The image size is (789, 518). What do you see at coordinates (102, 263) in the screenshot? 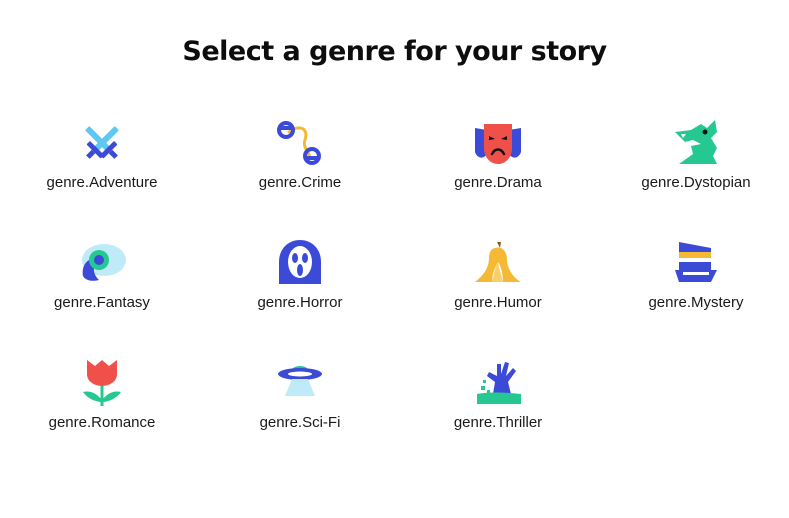
I see `eye-orb-icon` at bounding box center [102, 263].